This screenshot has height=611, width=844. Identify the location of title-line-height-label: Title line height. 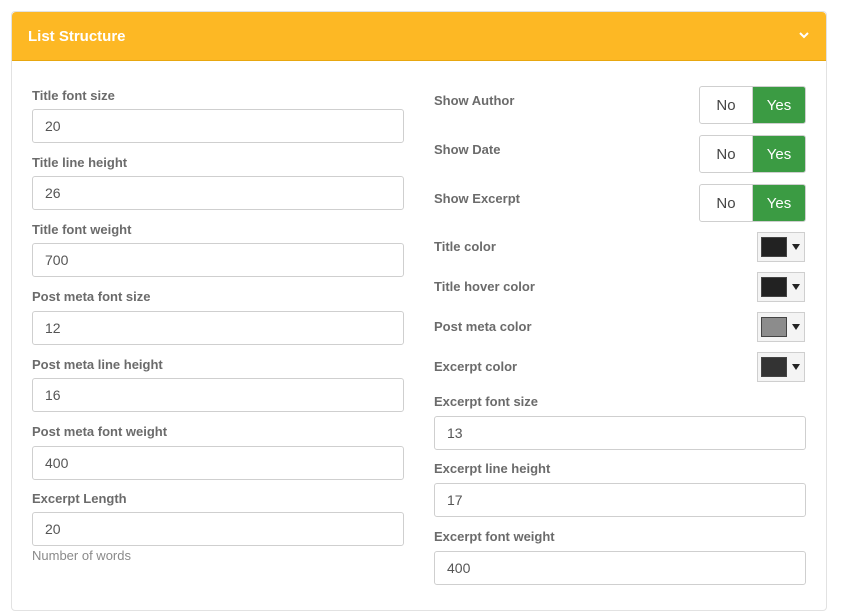
(80, 162).